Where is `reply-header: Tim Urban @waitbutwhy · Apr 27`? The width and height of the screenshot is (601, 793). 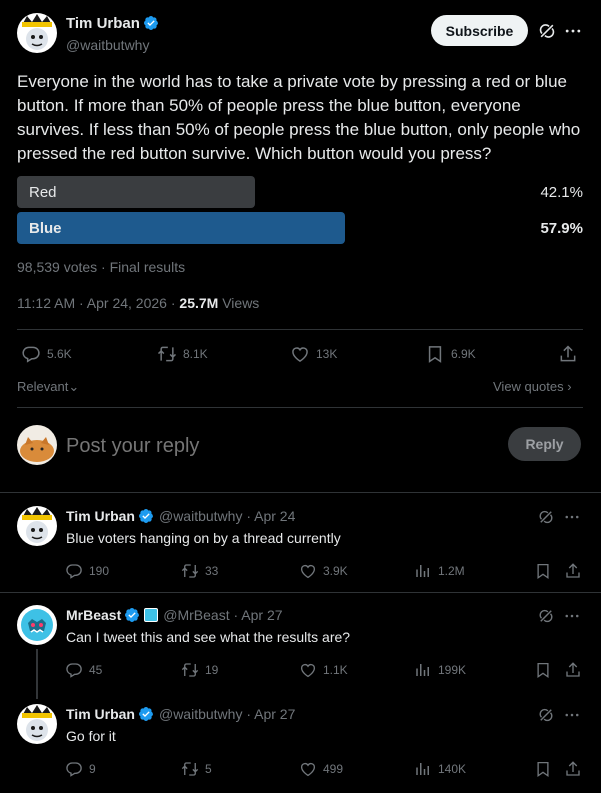 reply-header: Tim Urban @waitbutwhy · Apr 27 is located at coordinates (180, 714).